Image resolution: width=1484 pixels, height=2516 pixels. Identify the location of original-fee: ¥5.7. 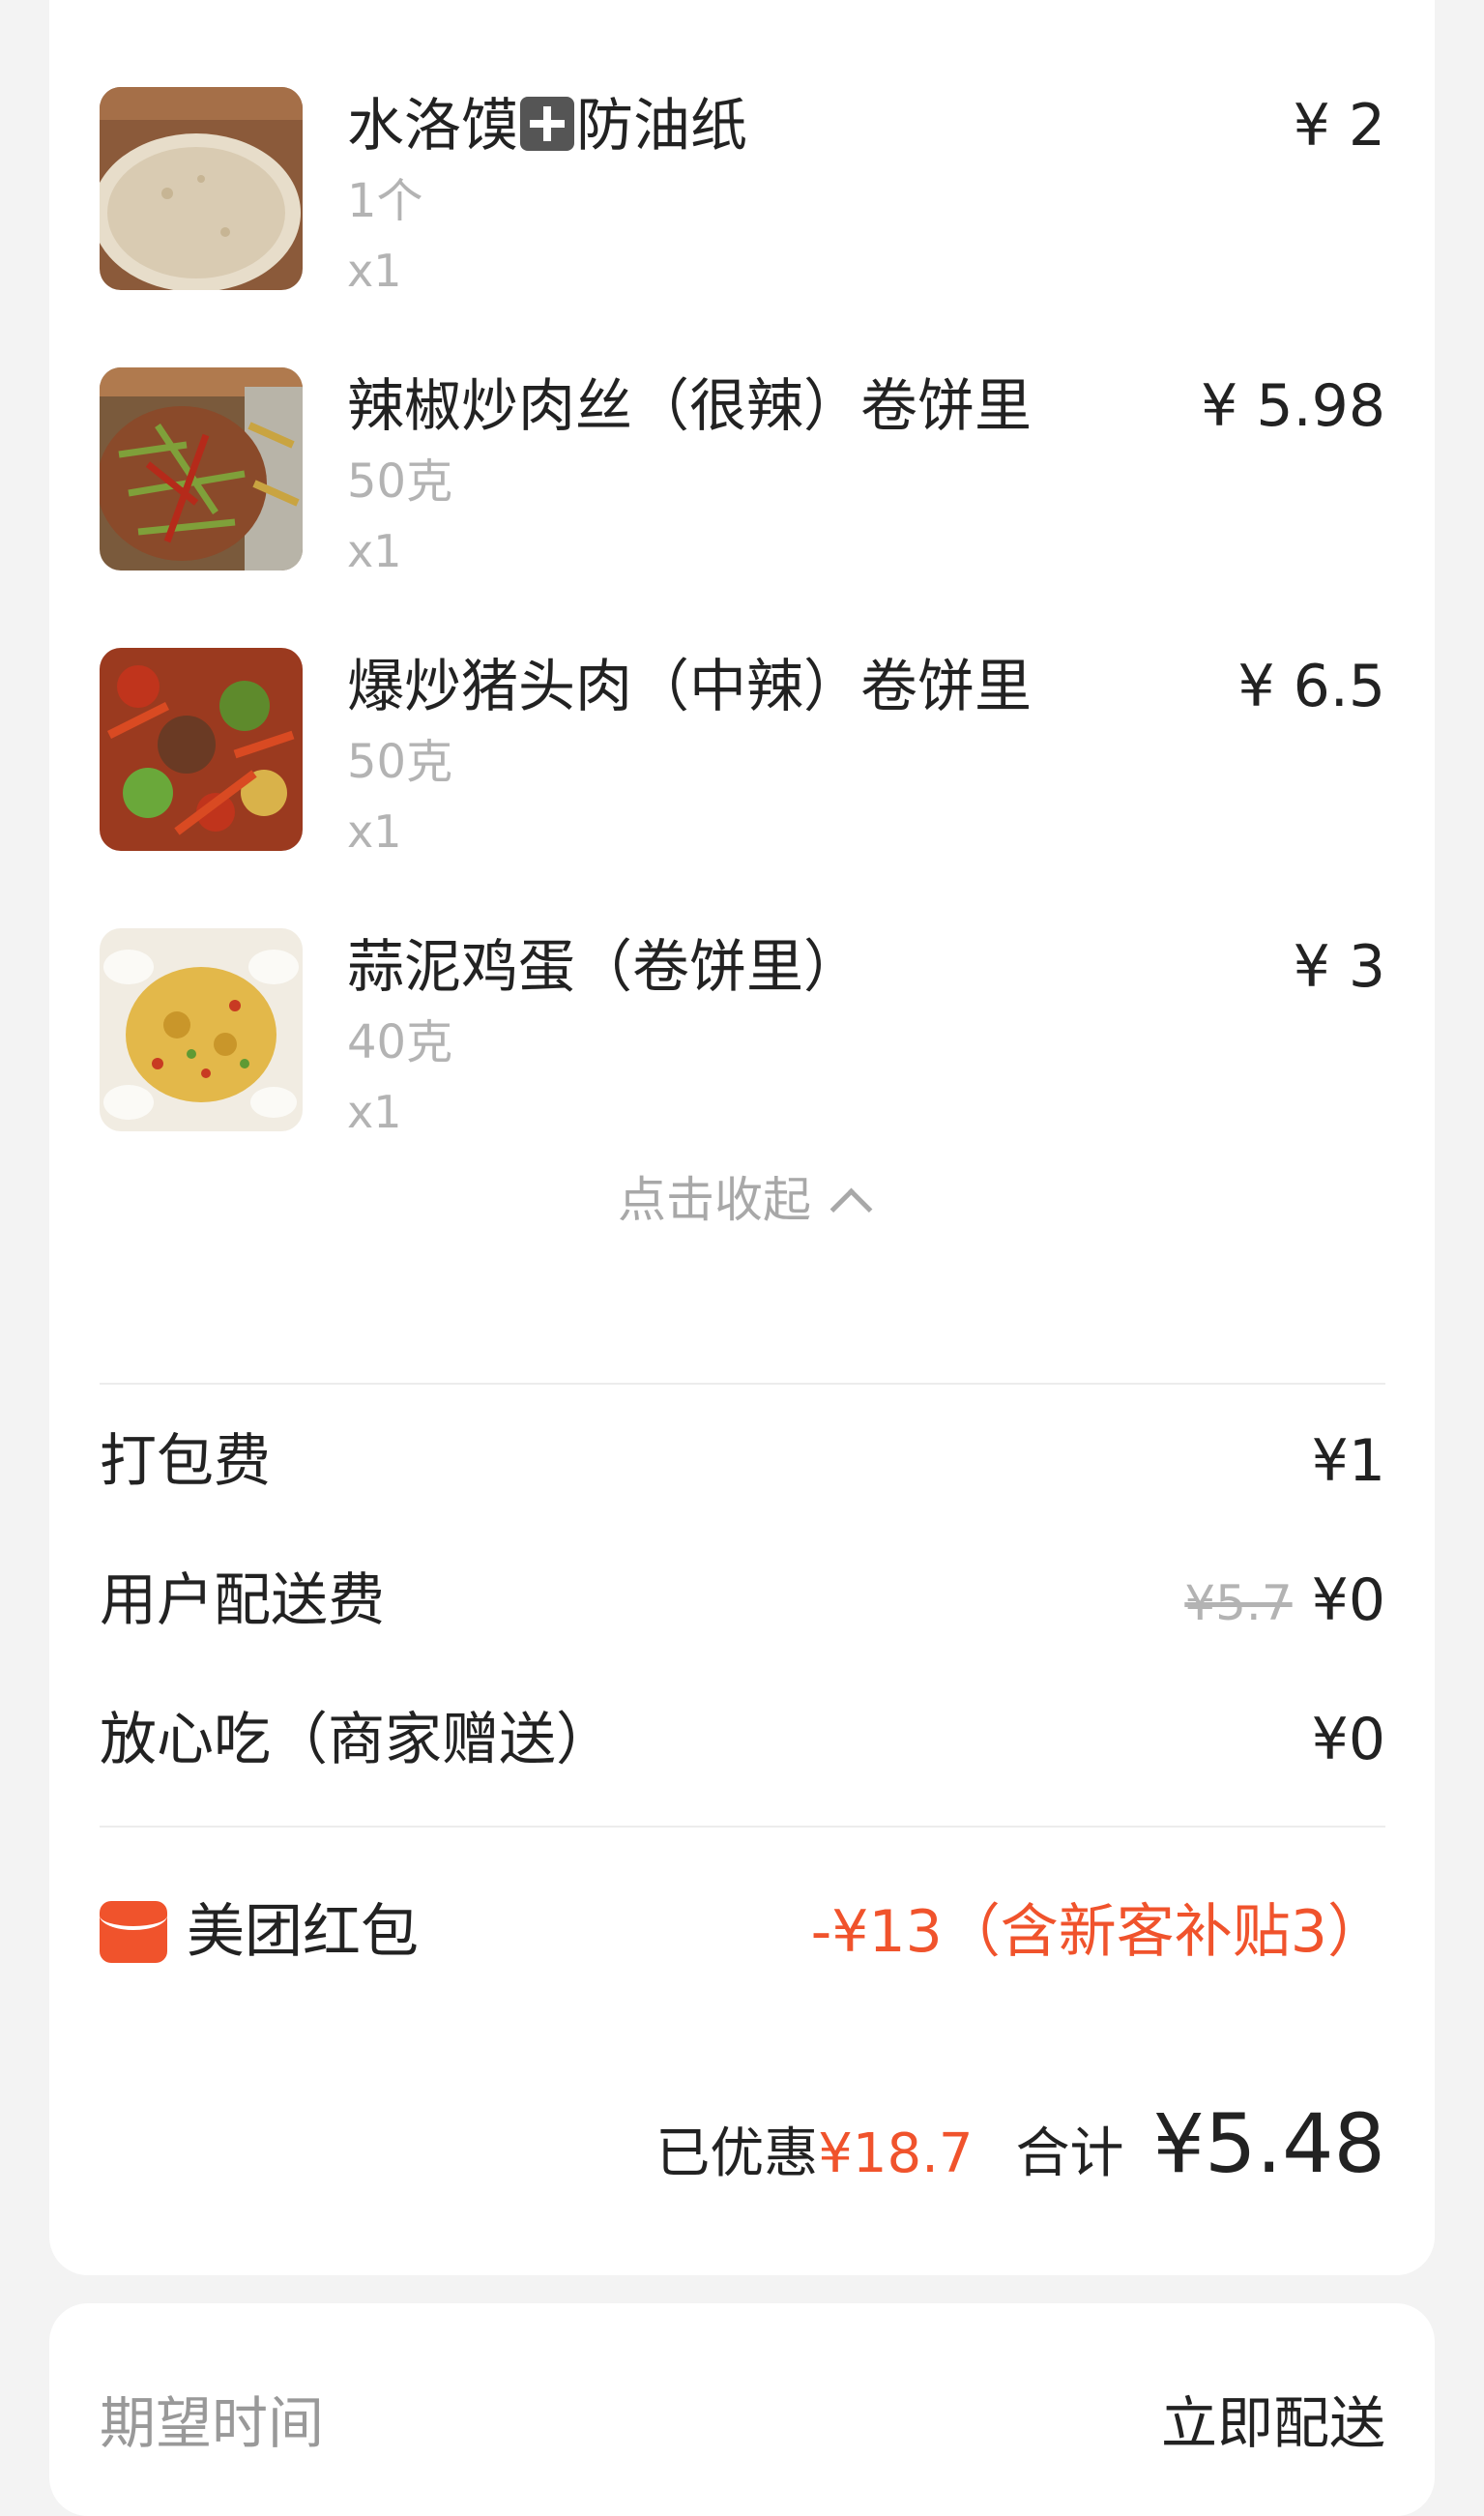
(1238, 1603).